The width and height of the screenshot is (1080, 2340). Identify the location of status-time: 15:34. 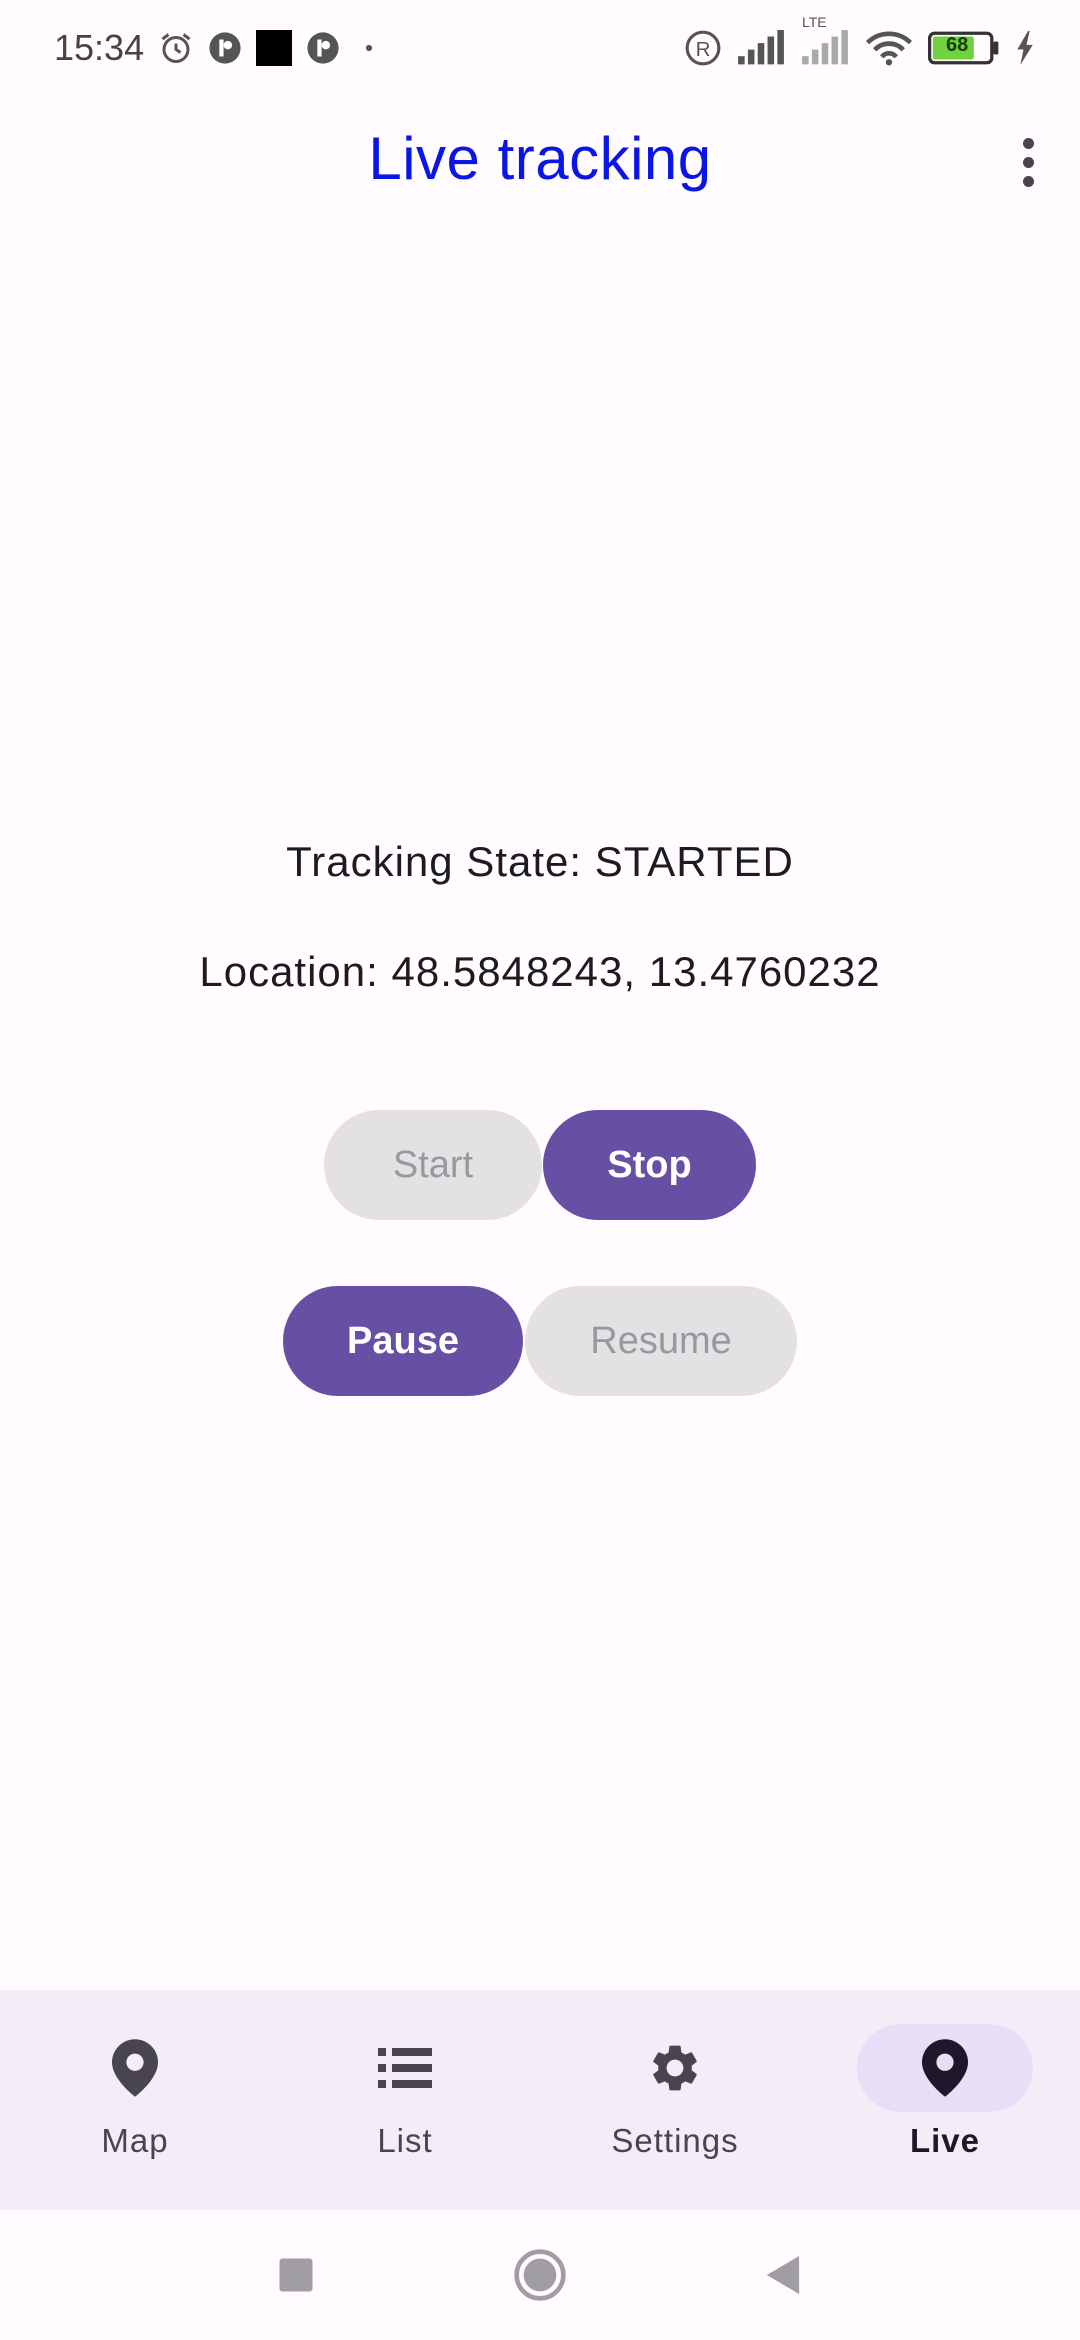
(99, 47).